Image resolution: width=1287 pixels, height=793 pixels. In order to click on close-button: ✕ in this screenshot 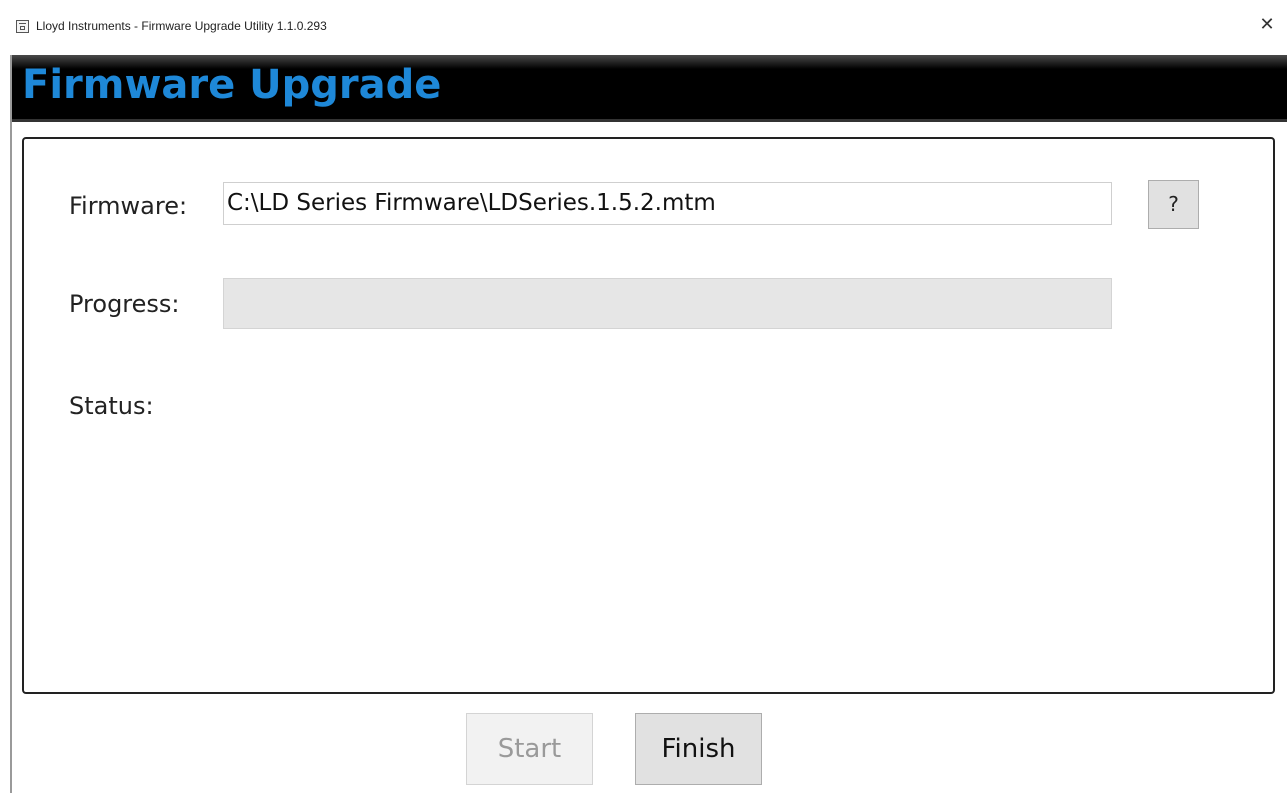, I will do `click(1267, 25)`.